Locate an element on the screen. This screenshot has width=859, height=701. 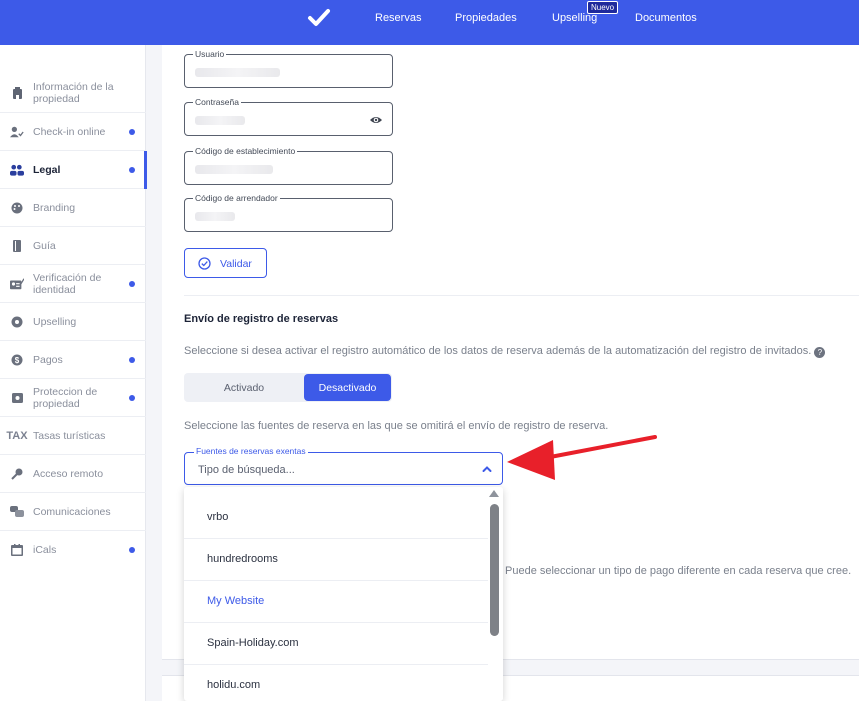
nav-propiedades: Propiedades is located at coordinates (486, 18).